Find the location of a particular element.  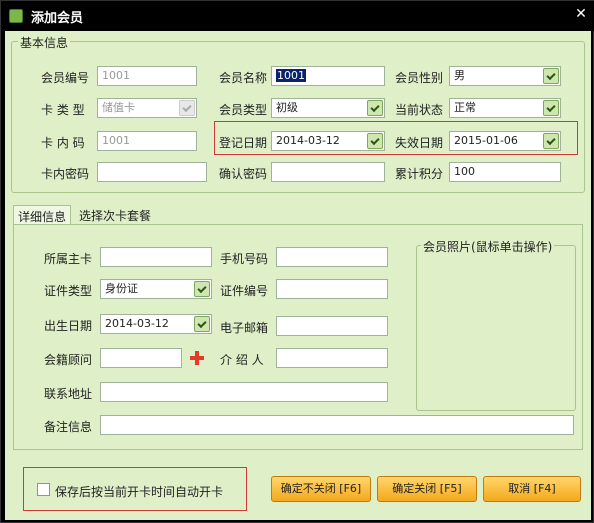

main-card-field is located at coordinates (156, 257).